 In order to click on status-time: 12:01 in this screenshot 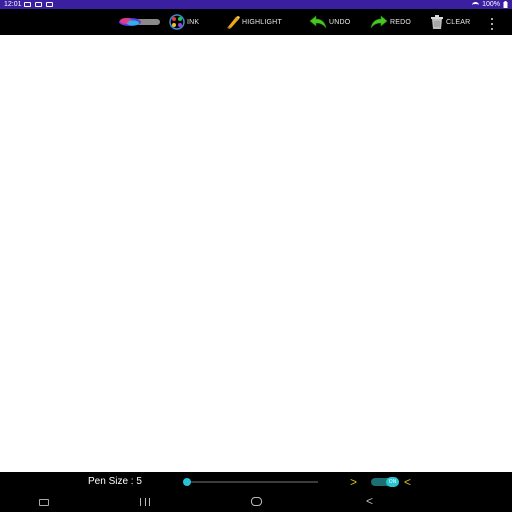, I will do `click(13, 4)`.